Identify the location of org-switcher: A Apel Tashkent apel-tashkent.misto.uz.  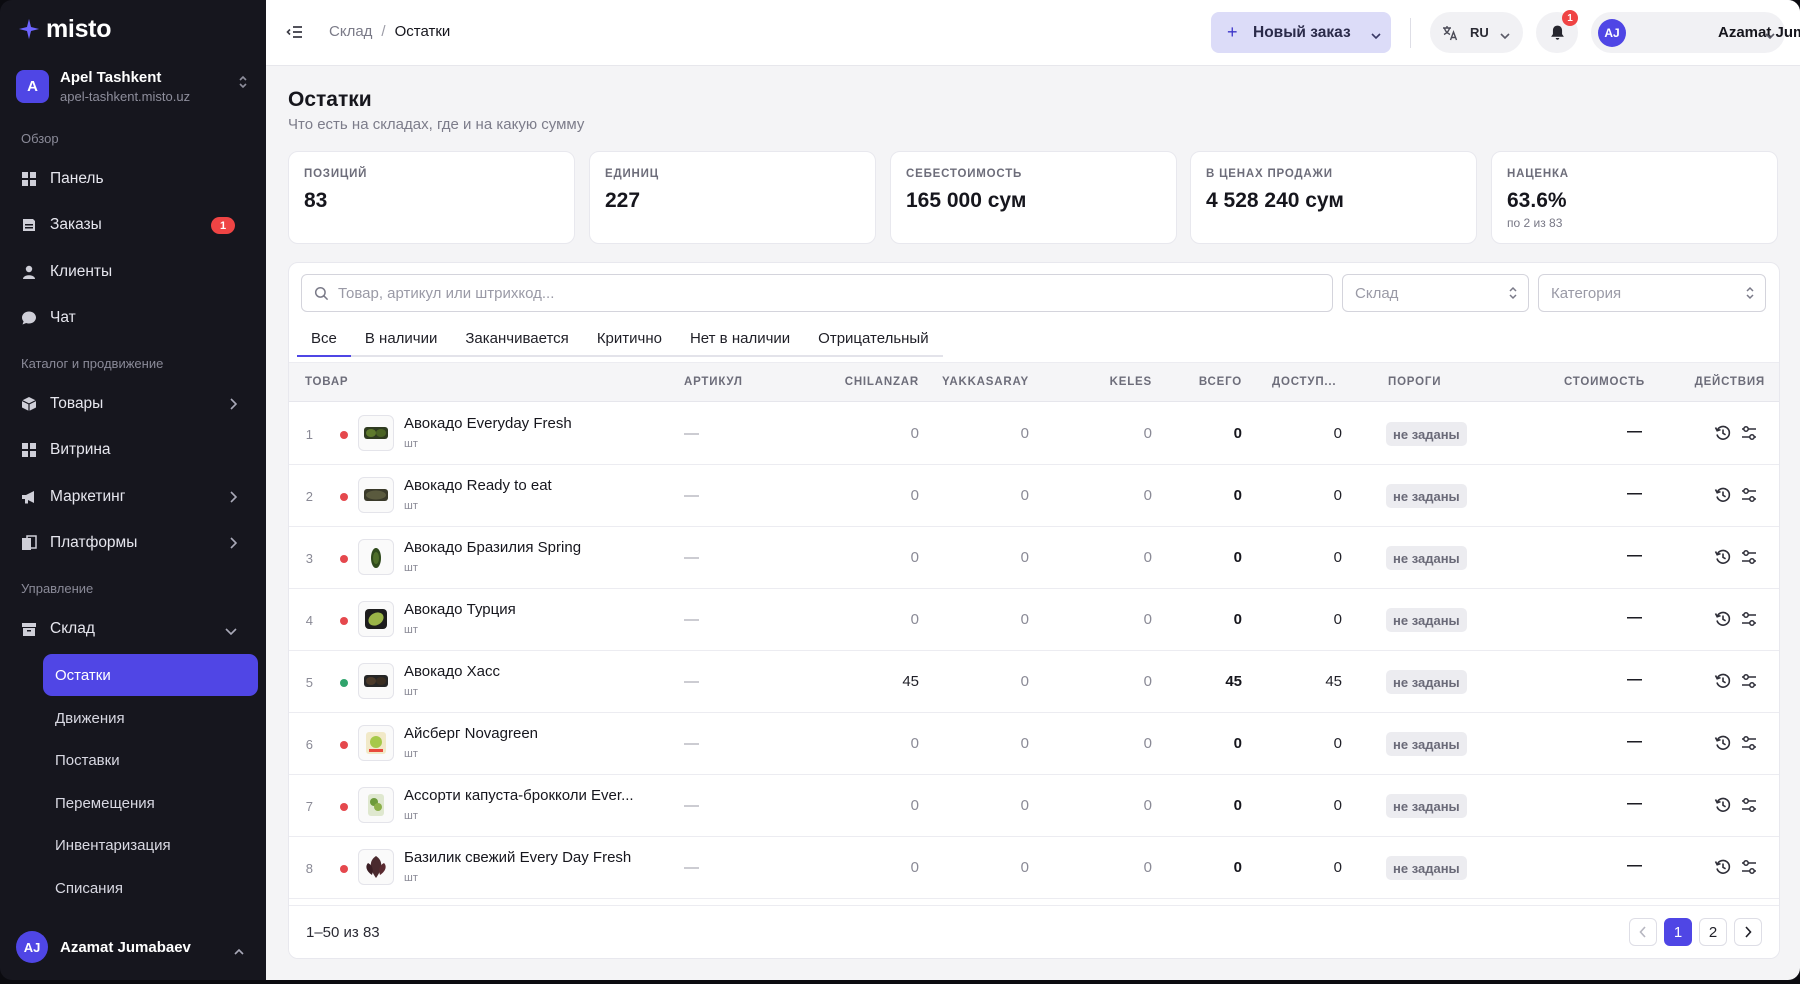
(135, 86).